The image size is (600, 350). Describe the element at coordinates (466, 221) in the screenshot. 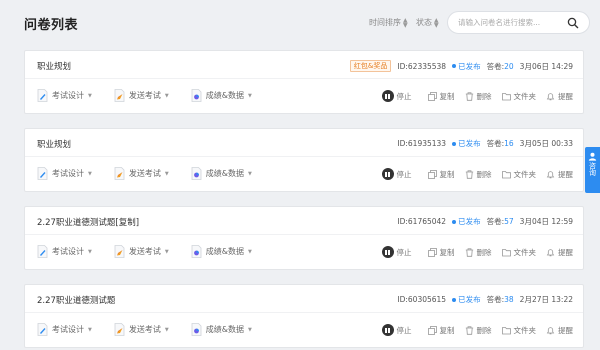

I see `status-badge: 已发布` at that location.